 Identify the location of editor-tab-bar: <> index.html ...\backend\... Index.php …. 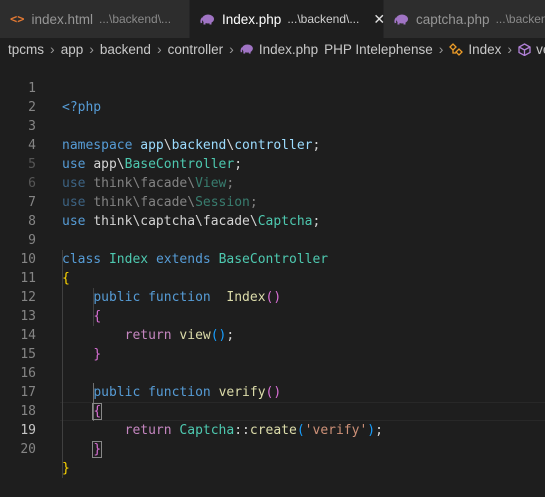
(272, 19).